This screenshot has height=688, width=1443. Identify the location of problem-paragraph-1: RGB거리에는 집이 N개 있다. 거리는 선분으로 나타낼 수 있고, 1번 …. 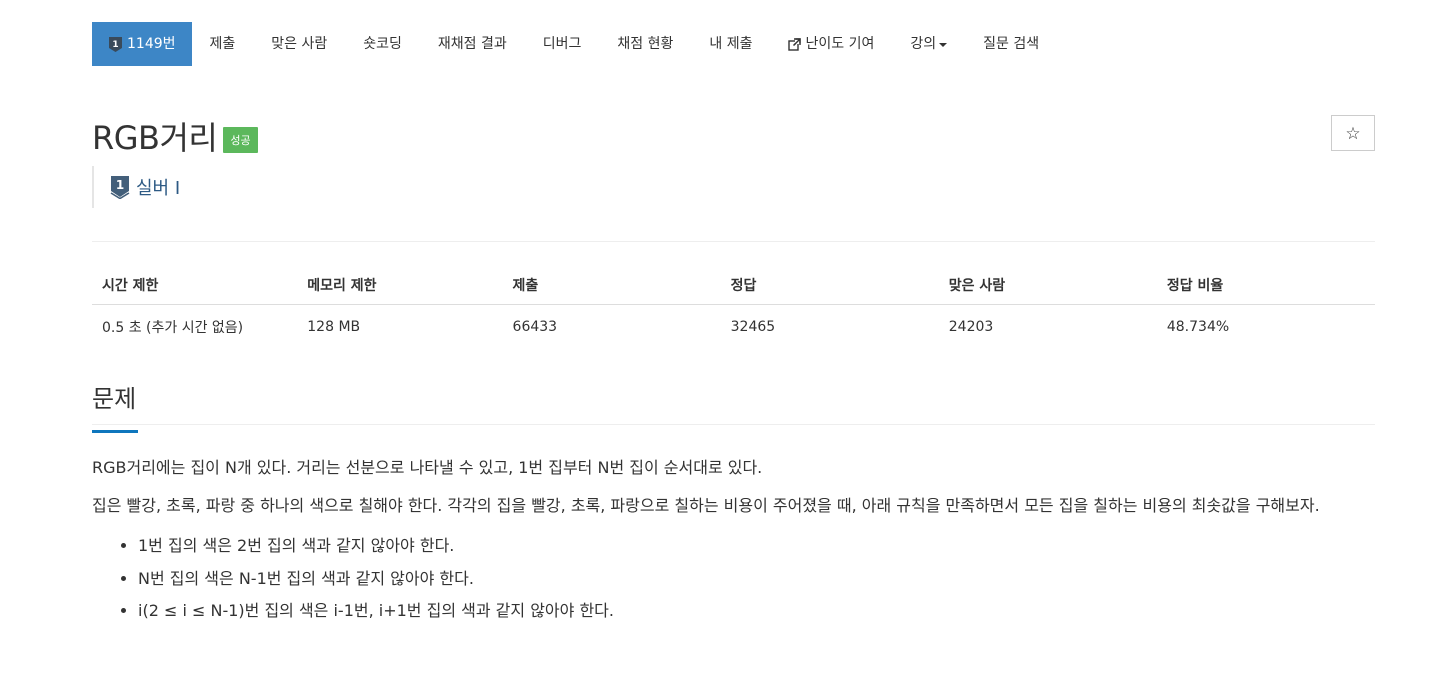
(427, 467).